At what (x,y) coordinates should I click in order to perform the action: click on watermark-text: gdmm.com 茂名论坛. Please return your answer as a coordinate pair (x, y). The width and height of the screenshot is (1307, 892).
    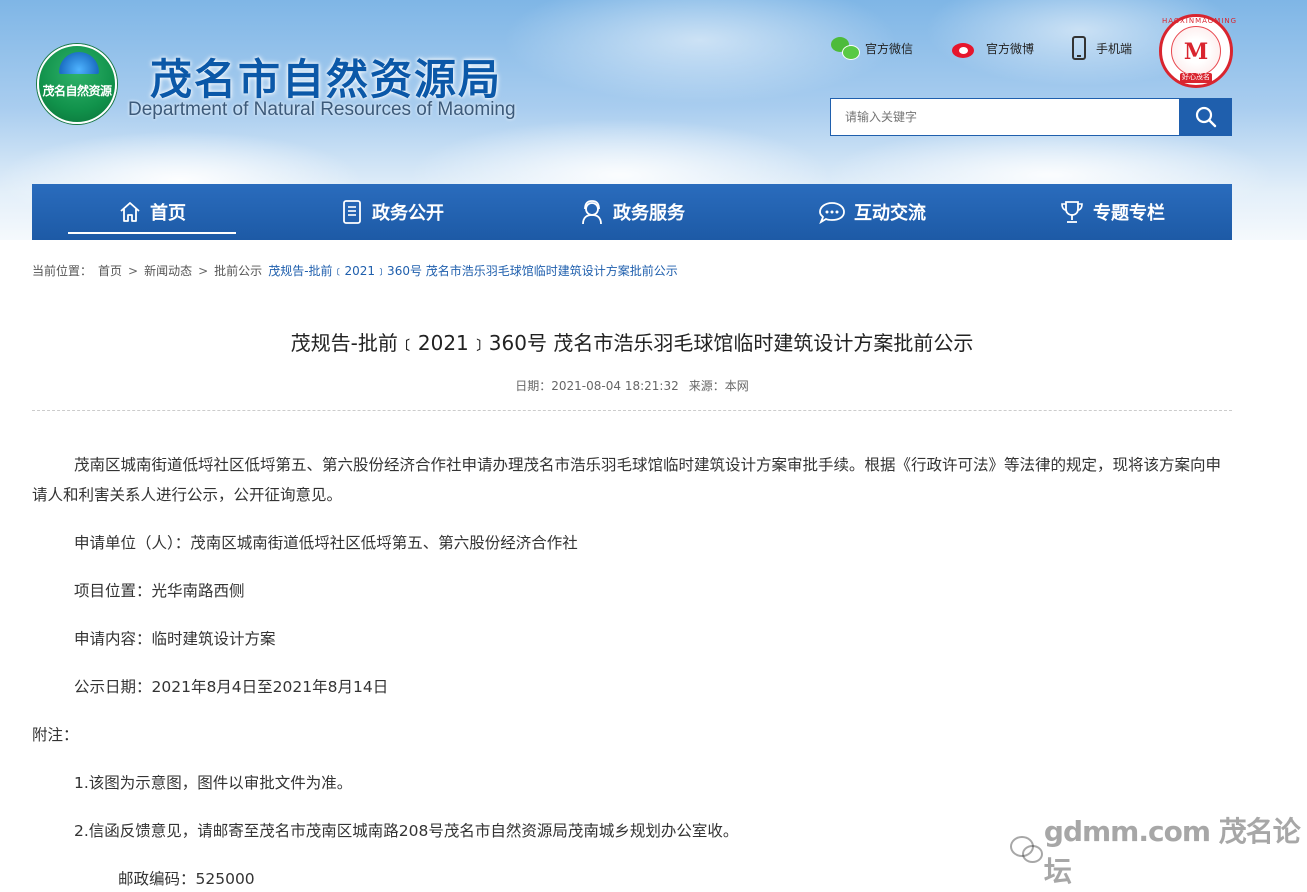
    Looking at the image, I should click on (1172, 851).